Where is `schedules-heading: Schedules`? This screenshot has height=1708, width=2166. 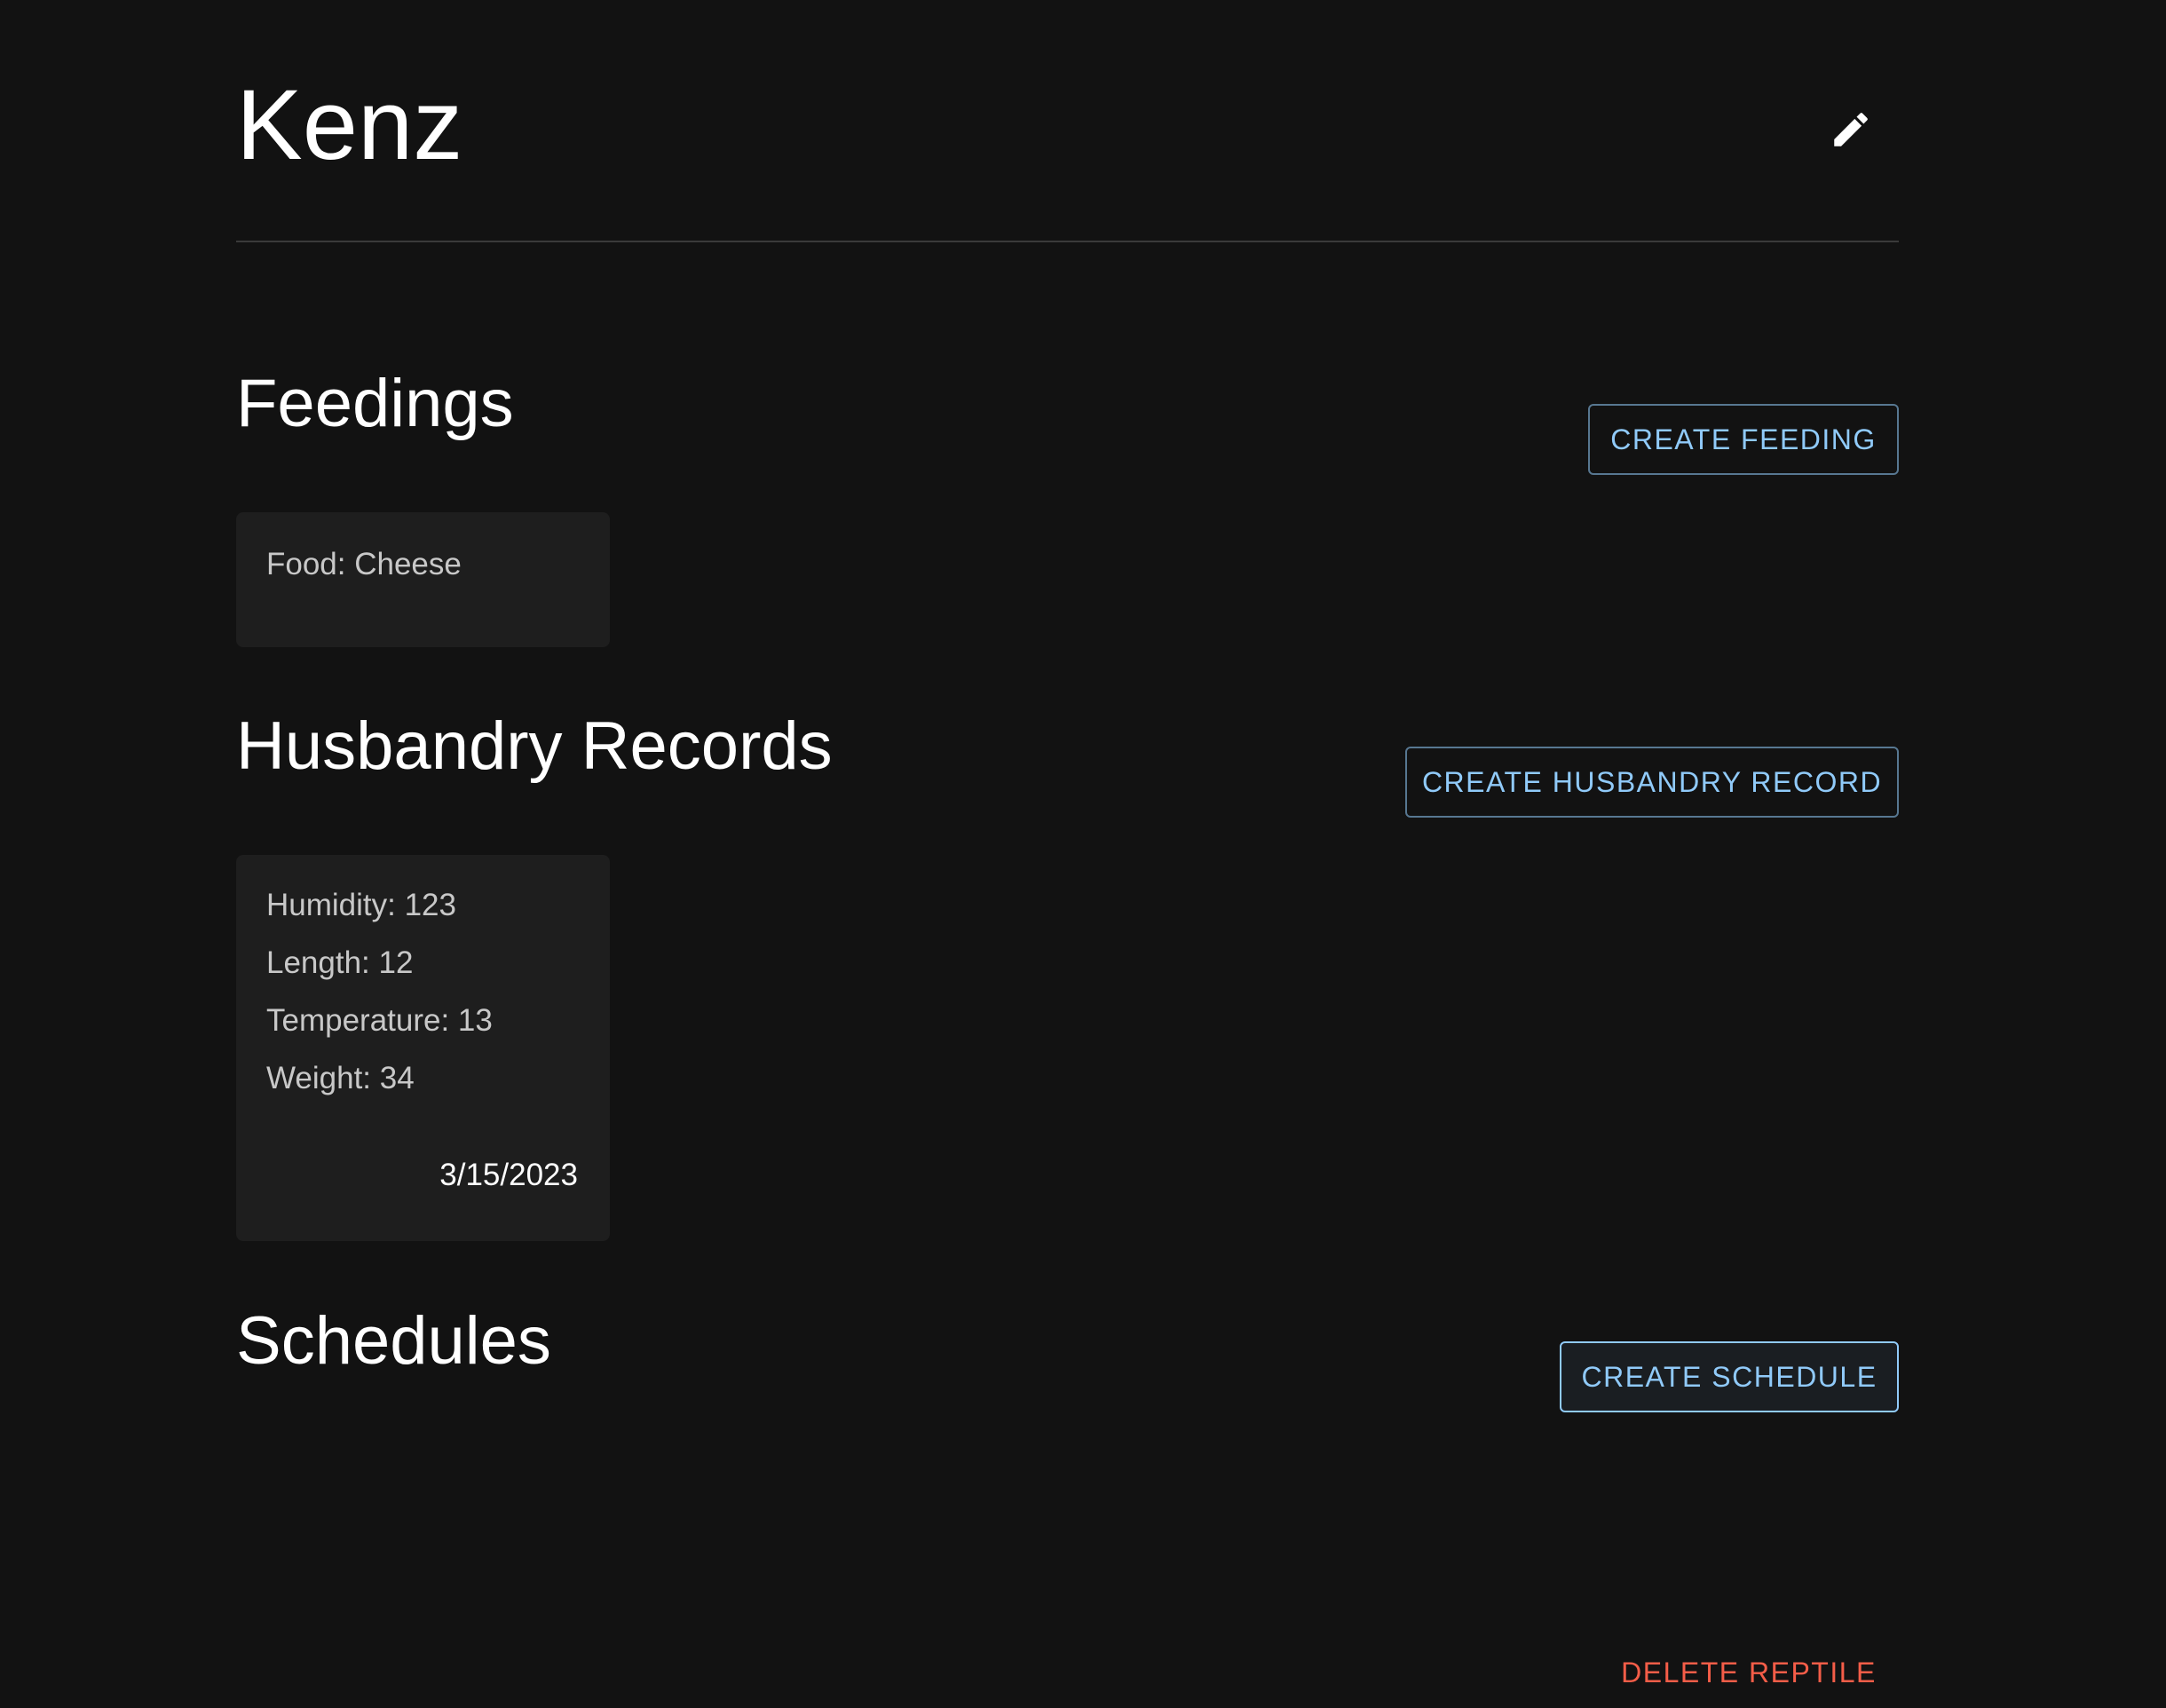
schedules-heading: Schedules is located at coordinates (393, 1341).